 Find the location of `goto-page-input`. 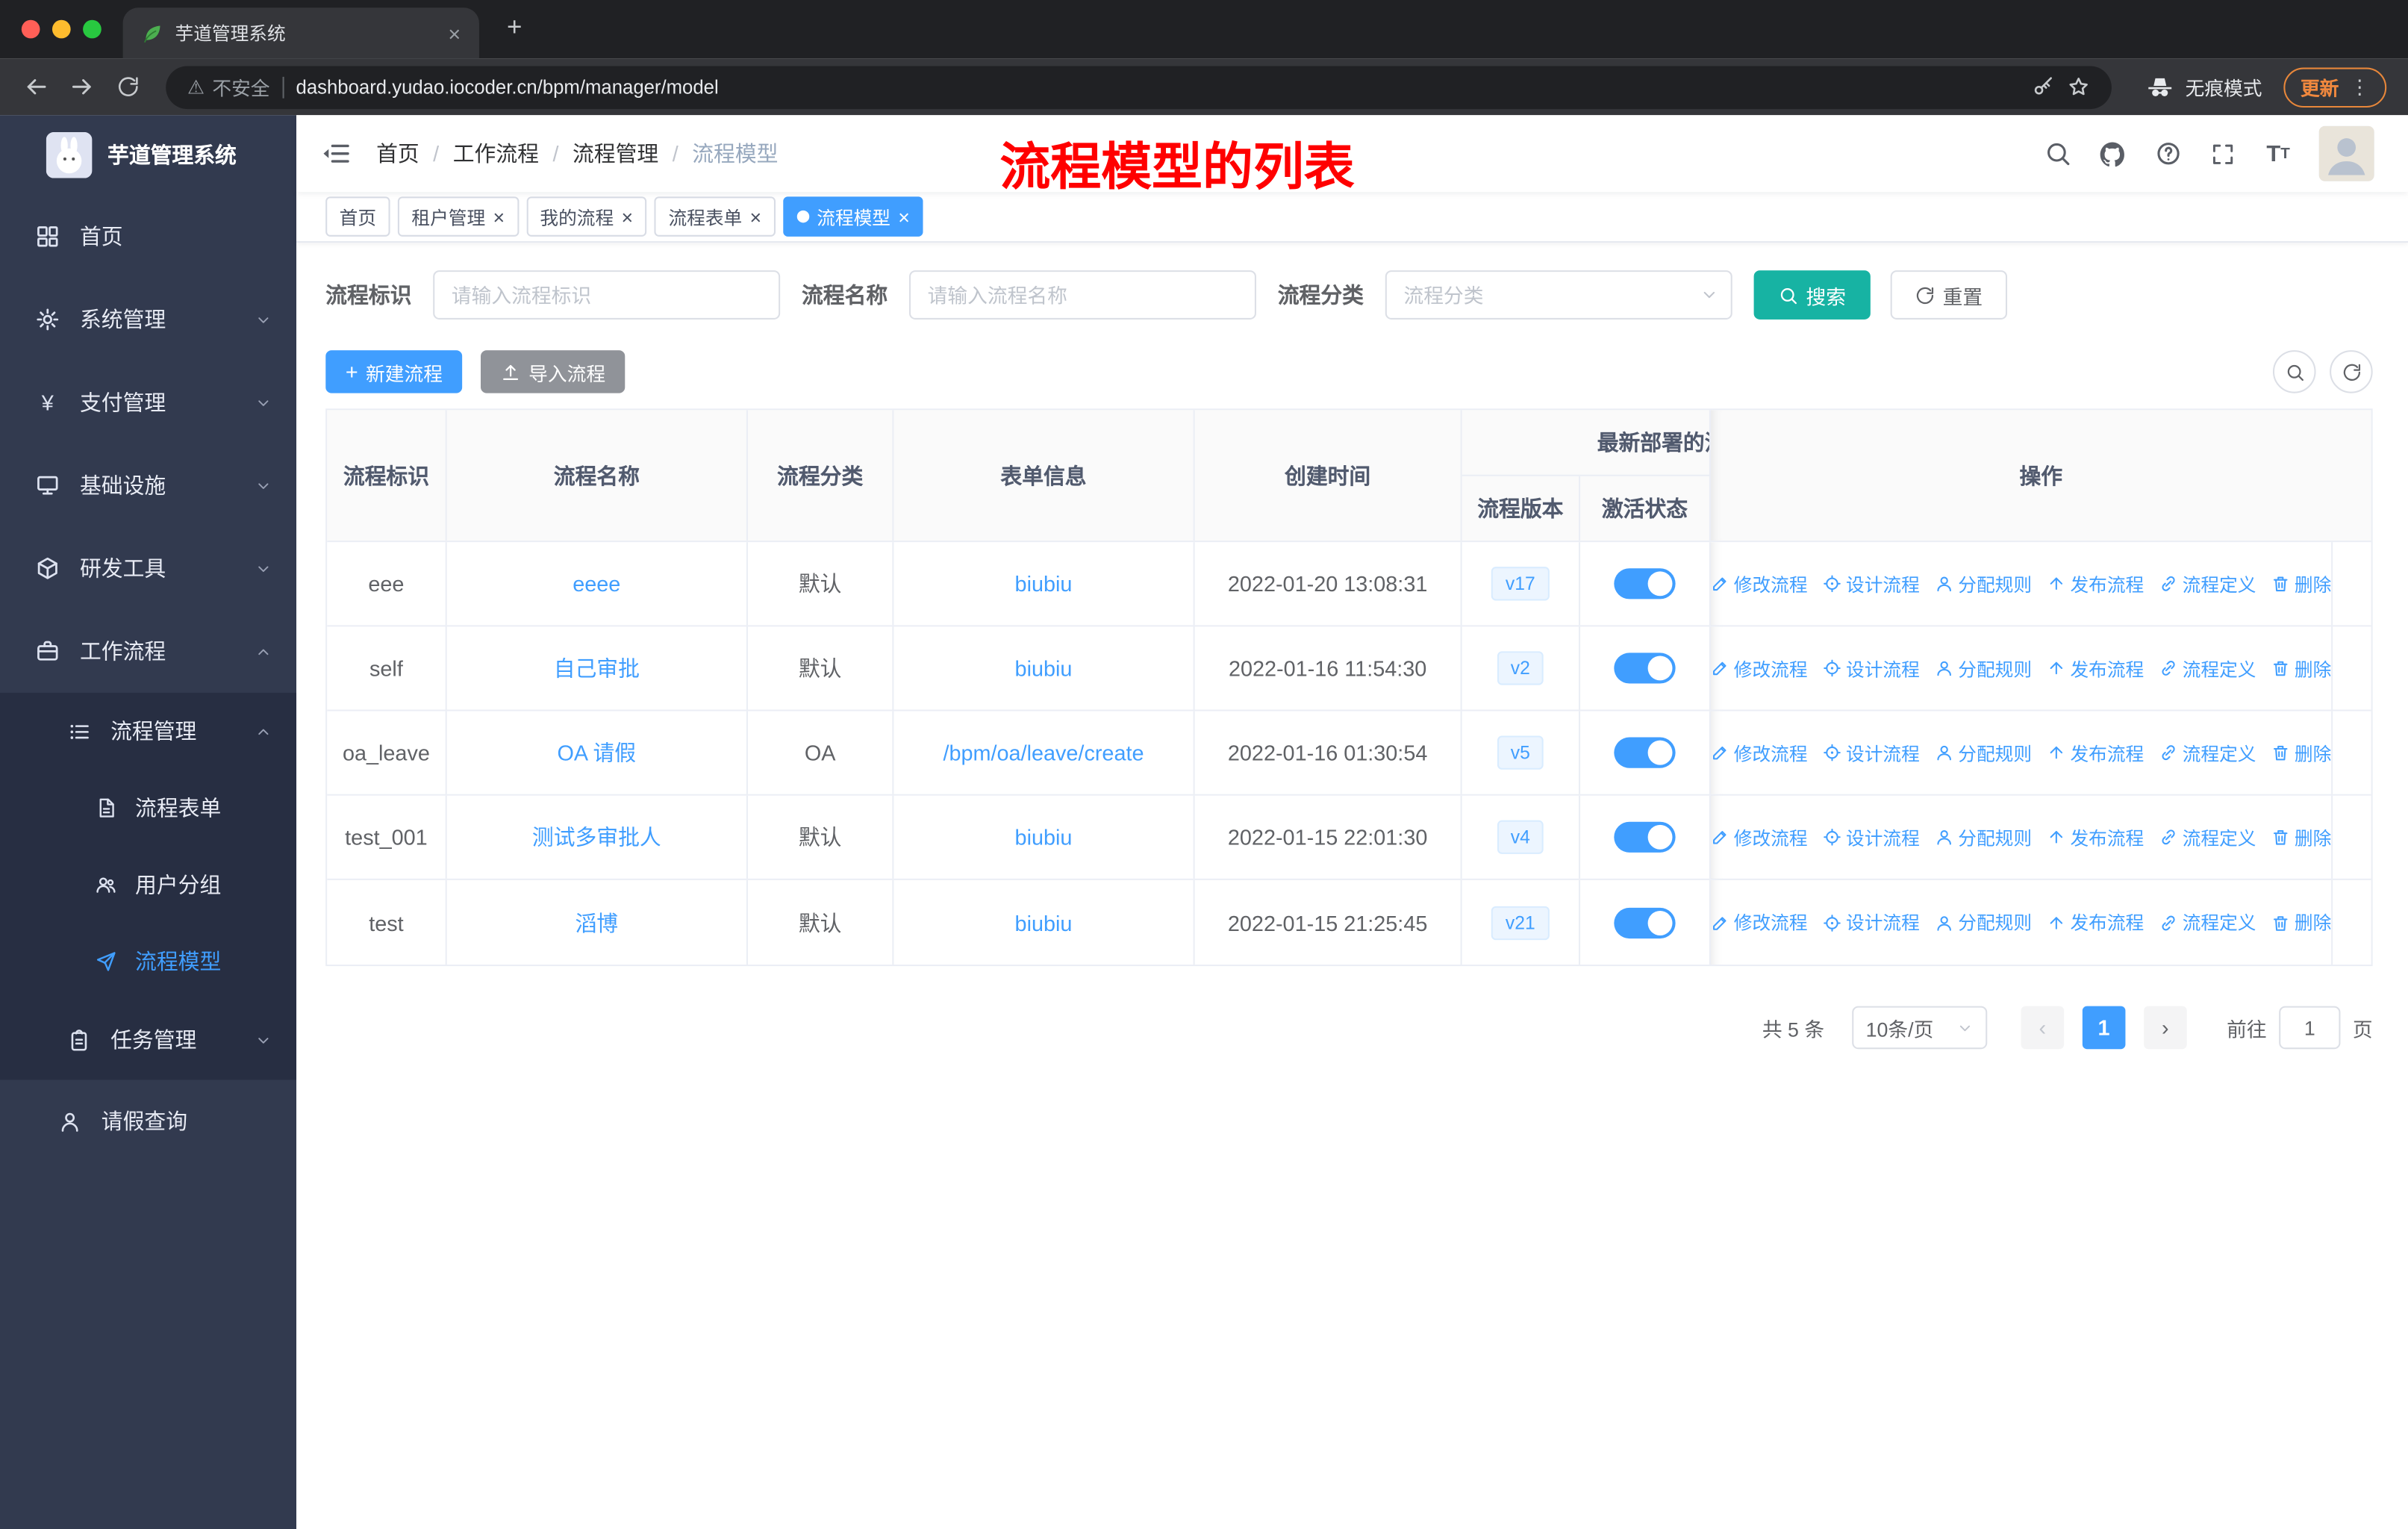

goto-page-input is located at coordinates (2310, 1028).